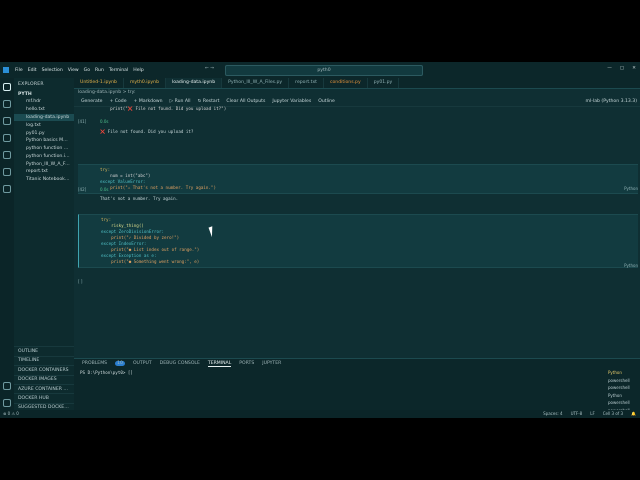  I want to click on restart-button: ↻ Restart, so click(209, 101).